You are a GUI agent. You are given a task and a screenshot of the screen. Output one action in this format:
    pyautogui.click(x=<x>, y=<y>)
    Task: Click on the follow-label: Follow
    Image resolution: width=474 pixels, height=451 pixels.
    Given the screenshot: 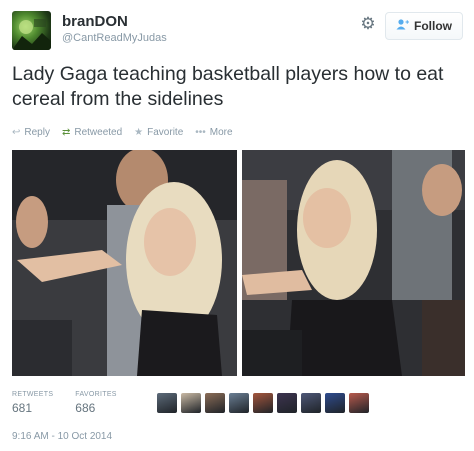 What is the action you would take?
    pyautogui.click(x=433, y=26)
    